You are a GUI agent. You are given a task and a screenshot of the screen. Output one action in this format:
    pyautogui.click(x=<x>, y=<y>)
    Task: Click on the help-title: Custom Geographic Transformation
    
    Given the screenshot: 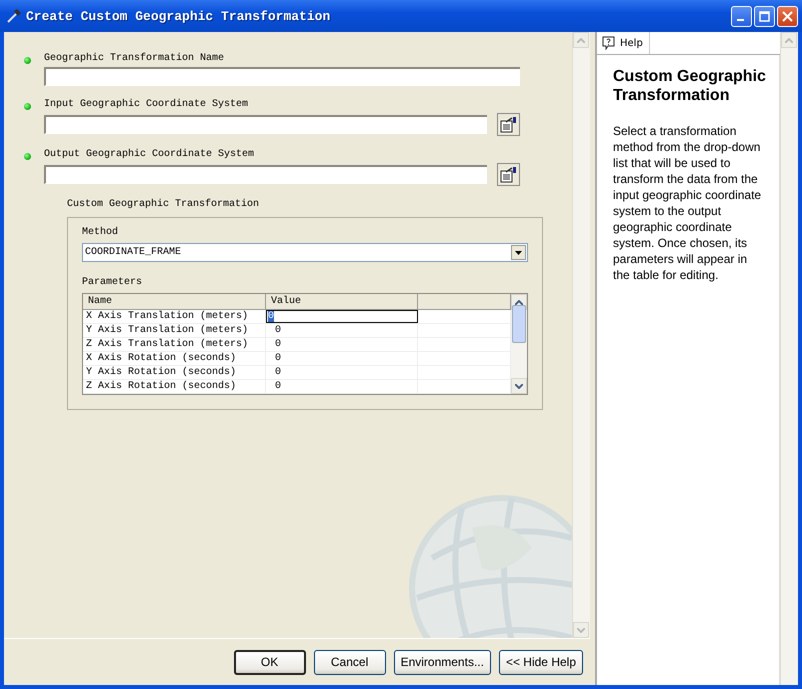 What is the action you would take?
    pyautogui.click(x=690, y=86)
    